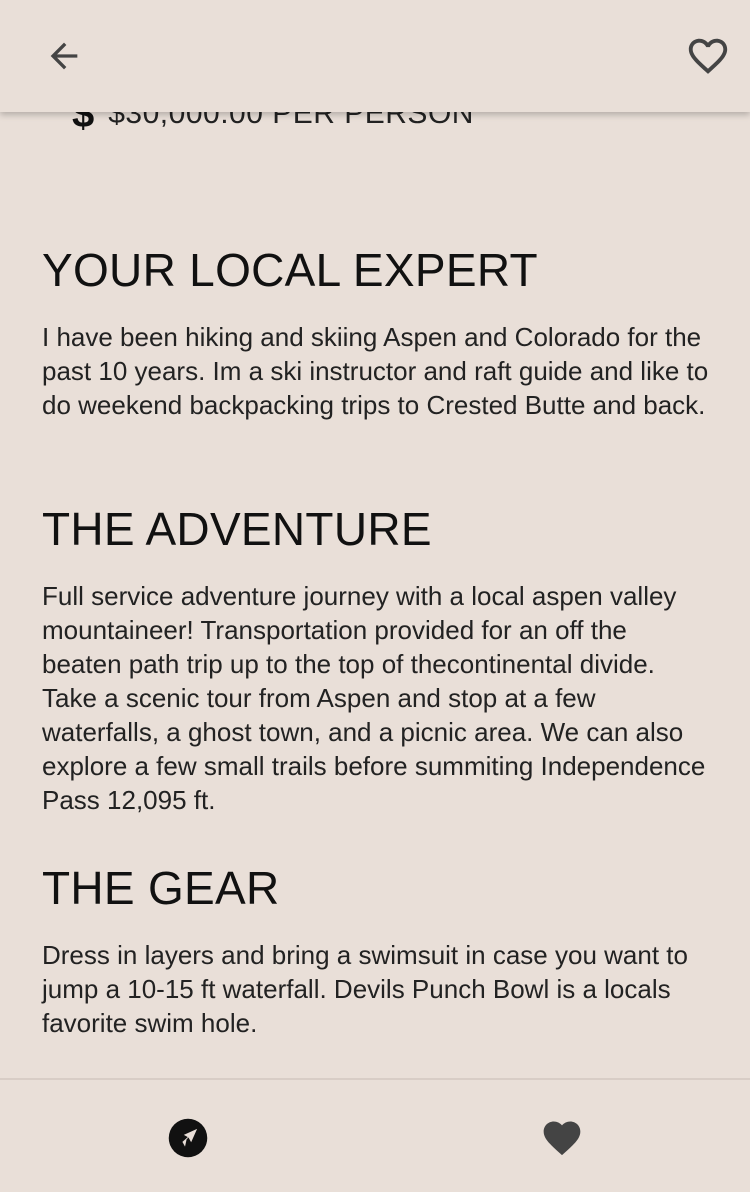  I want to click on heart-outline-icon, so click(708, 56).